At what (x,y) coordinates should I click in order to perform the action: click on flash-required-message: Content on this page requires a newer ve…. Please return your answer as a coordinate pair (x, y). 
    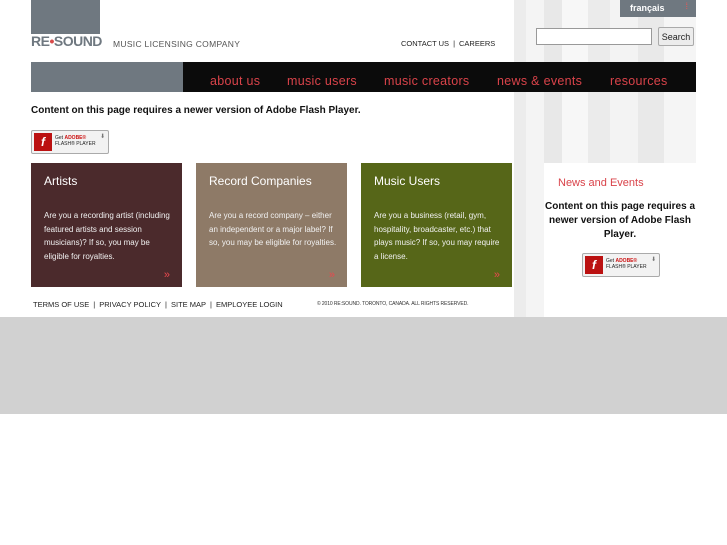
    Looking at the image, I should click on (196, 110).